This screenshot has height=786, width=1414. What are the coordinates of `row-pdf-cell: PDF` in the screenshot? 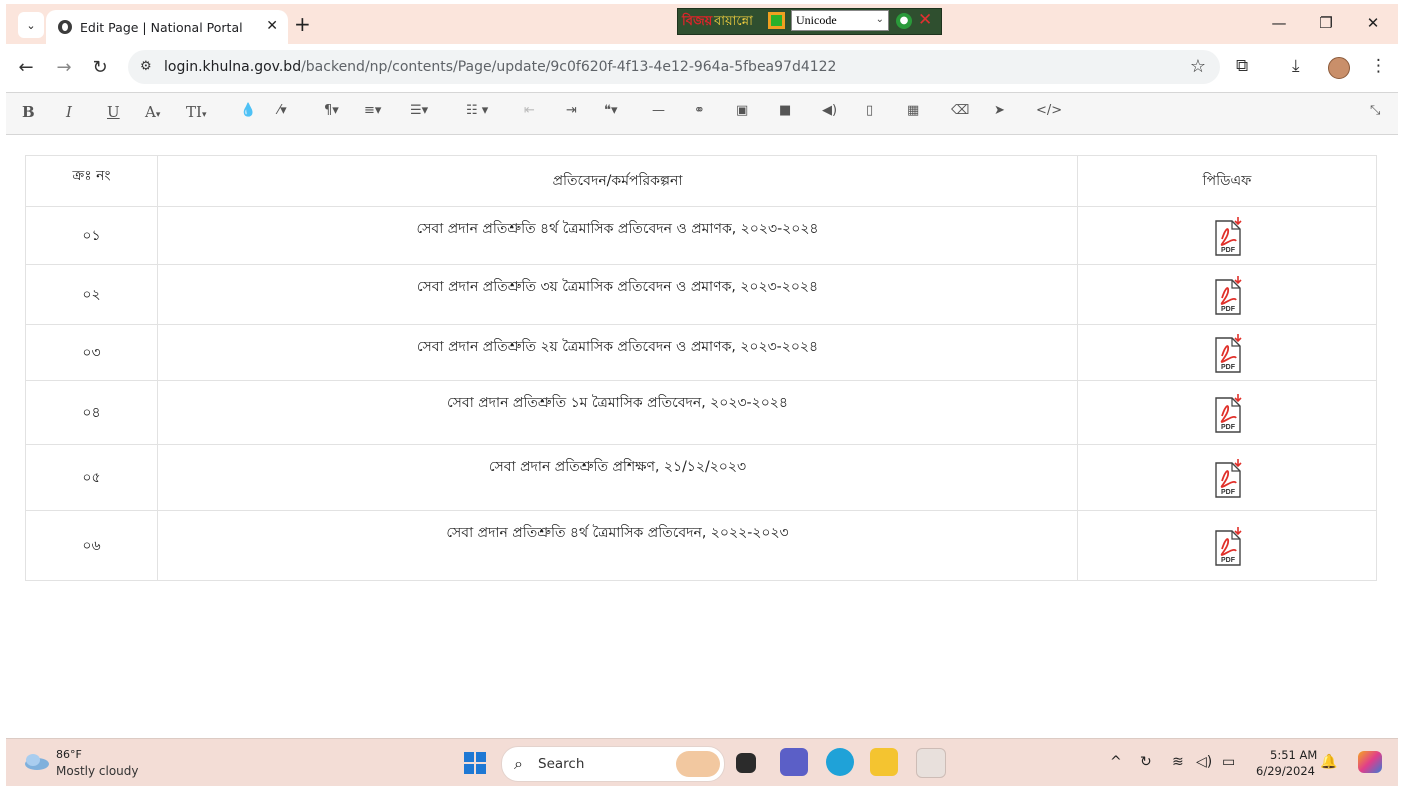 It's located at (1227, 352).